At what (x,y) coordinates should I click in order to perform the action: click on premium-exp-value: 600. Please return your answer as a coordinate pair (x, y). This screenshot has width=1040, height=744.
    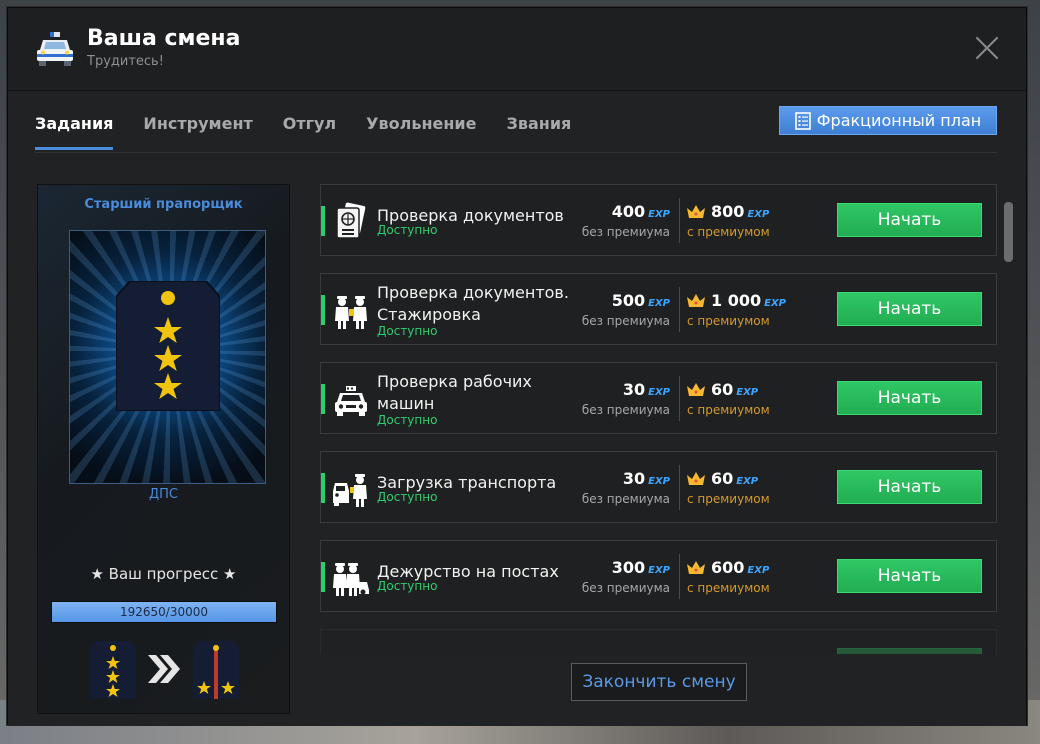
    Looking at the image, I should click on (728, 567).